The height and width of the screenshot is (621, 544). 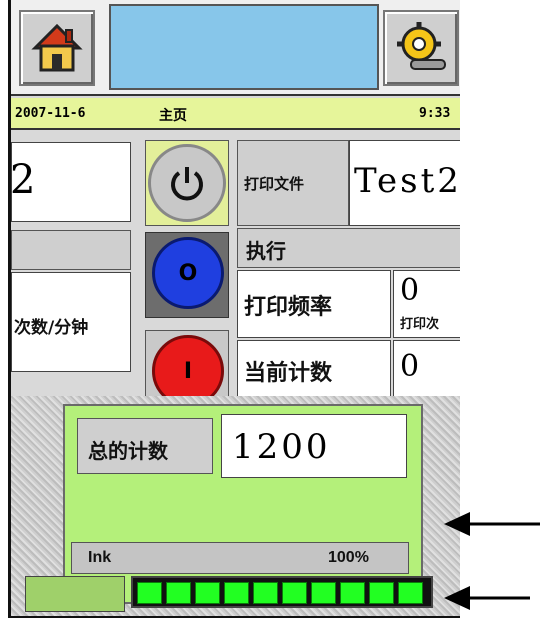 What do you see at coordinates (266, 251) in the screenshot?
I see `exec-label: 执行` at bounding box center [266, 251].